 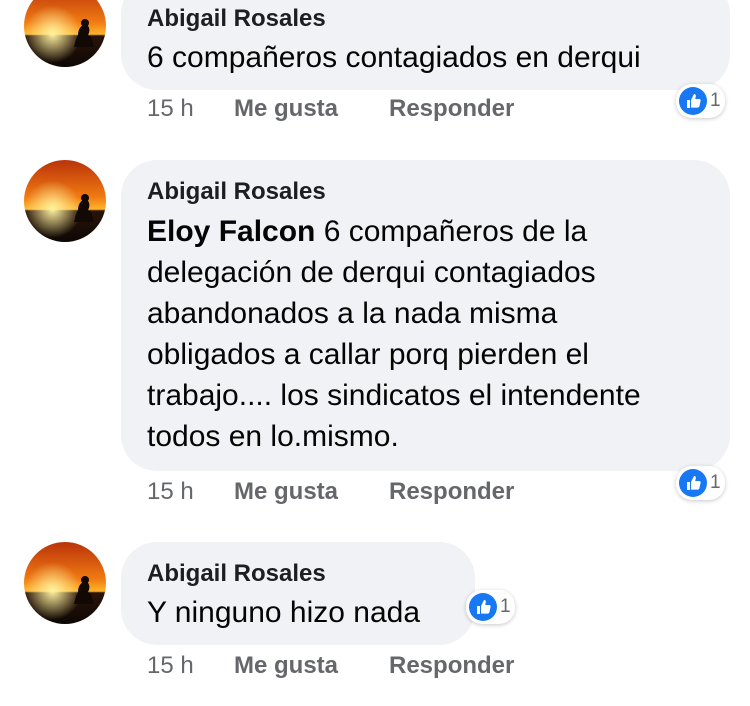 I want to click on comment-line: trabajo.... los sindicatos el intendente, so click(x=394, y=395).